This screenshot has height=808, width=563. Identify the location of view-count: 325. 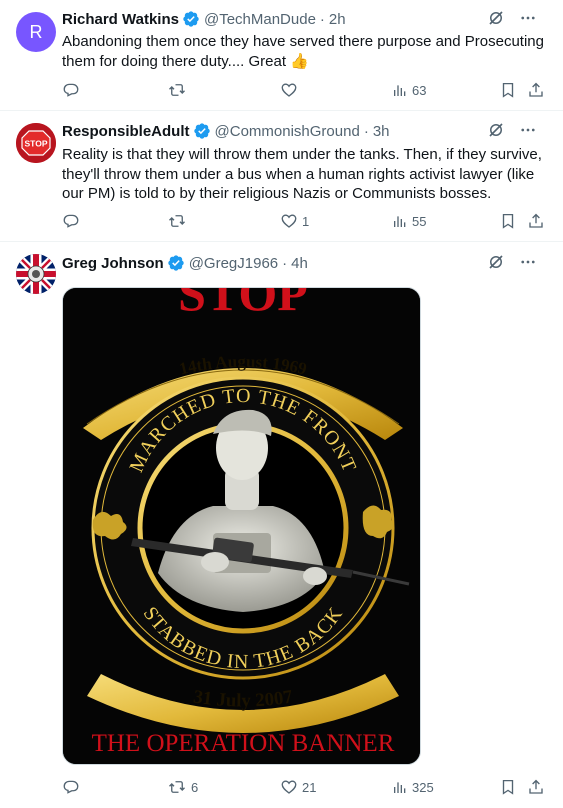
(423, 787).